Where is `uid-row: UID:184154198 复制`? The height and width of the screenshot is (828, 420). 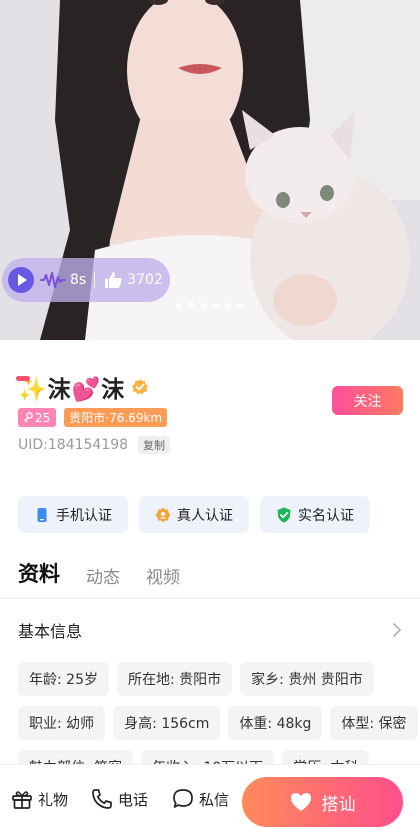 uid-row: UID:184154198 复制 is located at coordinates (94, 445).